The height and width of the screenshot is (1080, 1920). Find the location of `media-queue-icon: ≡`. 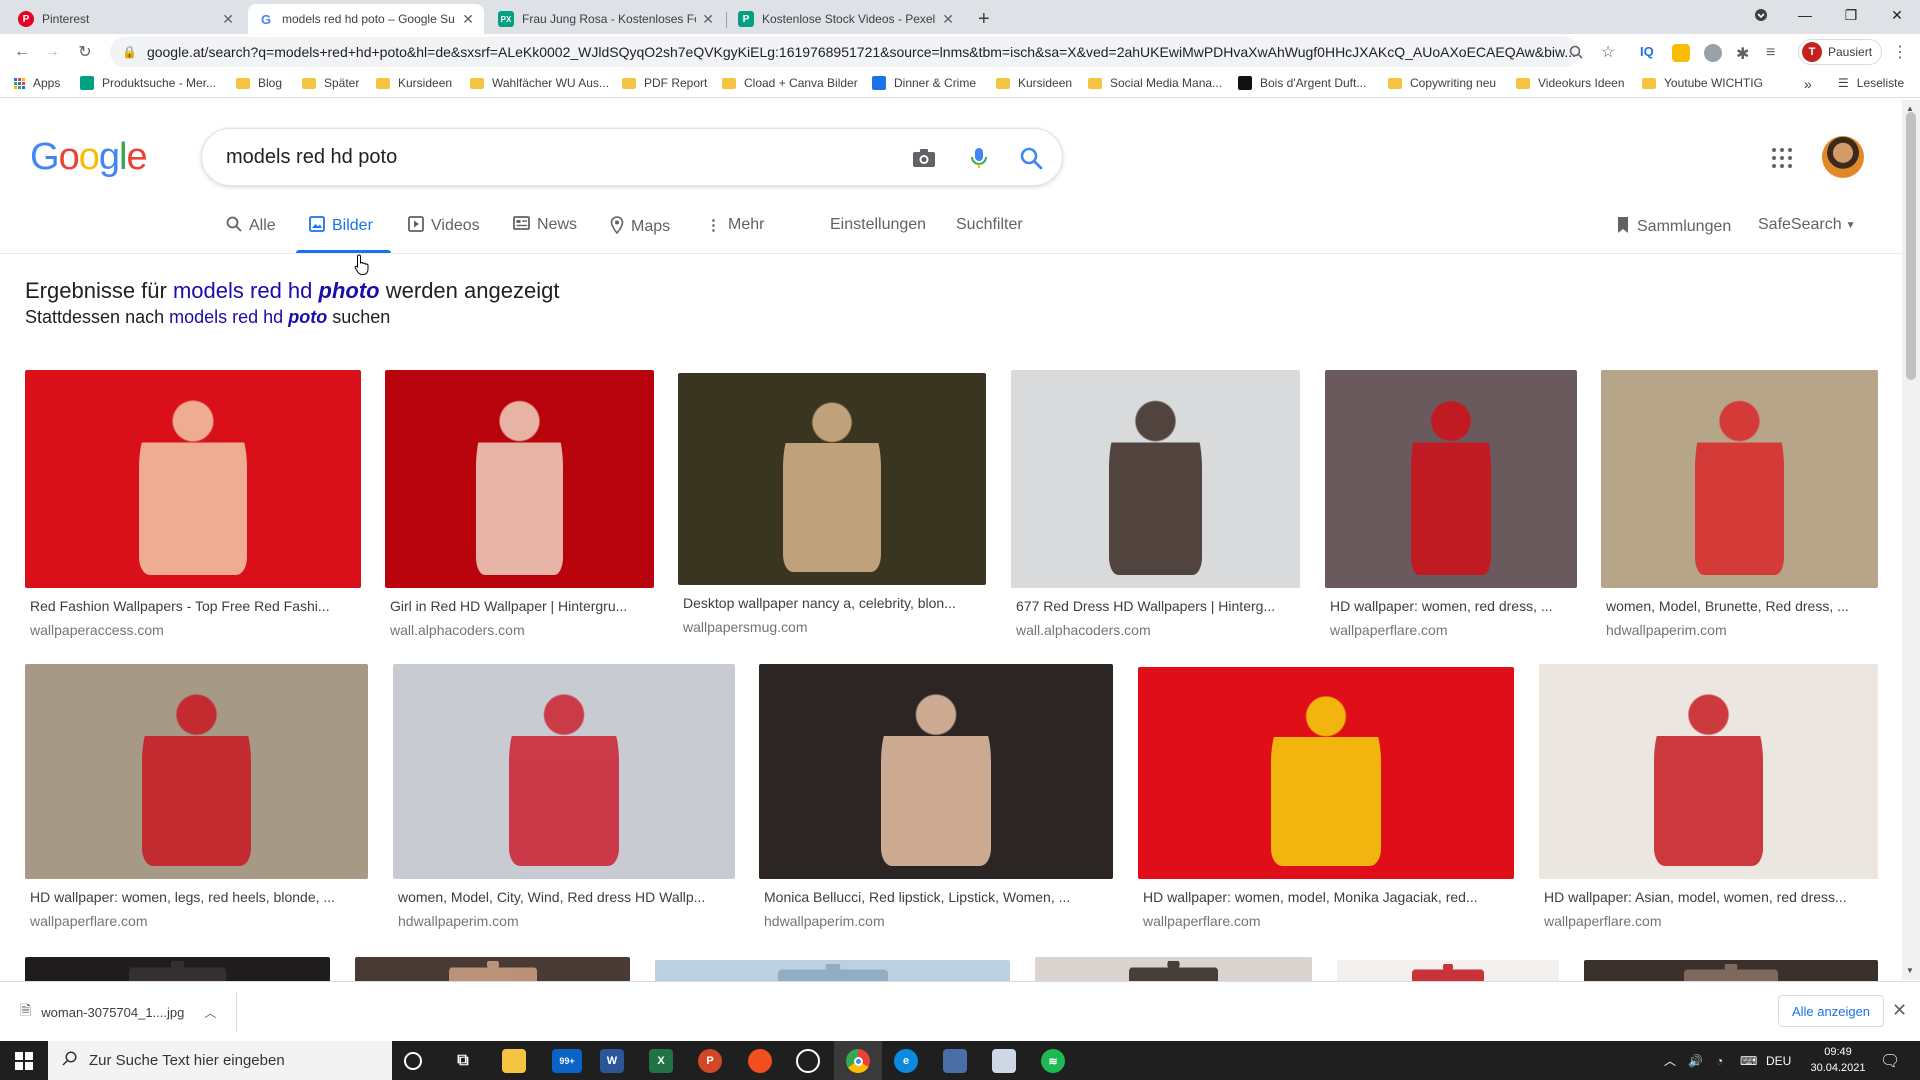

media-queue-icon: ≡ is located at coordinates (1775, 53).